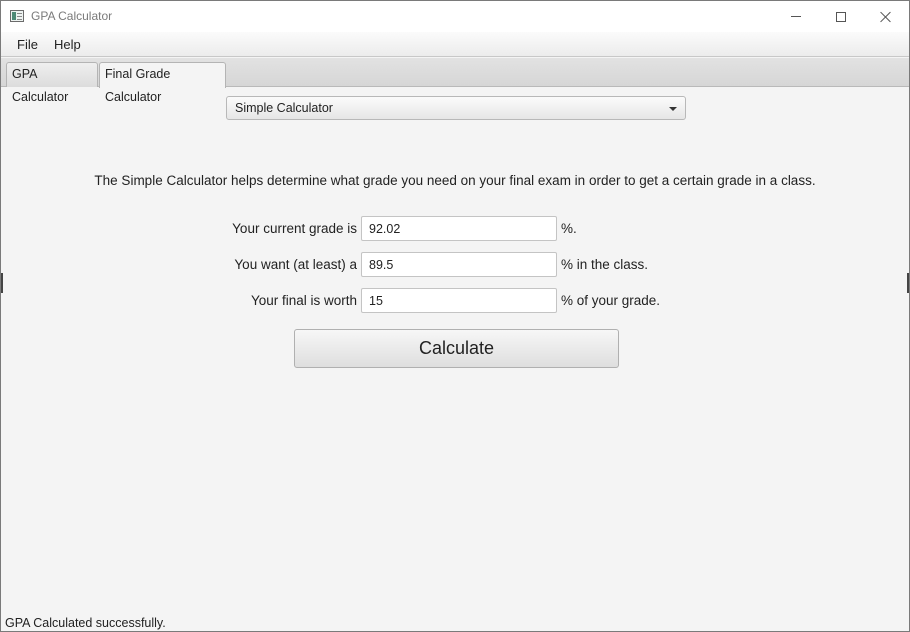  I want to click on app-icon, so click(17, 16).